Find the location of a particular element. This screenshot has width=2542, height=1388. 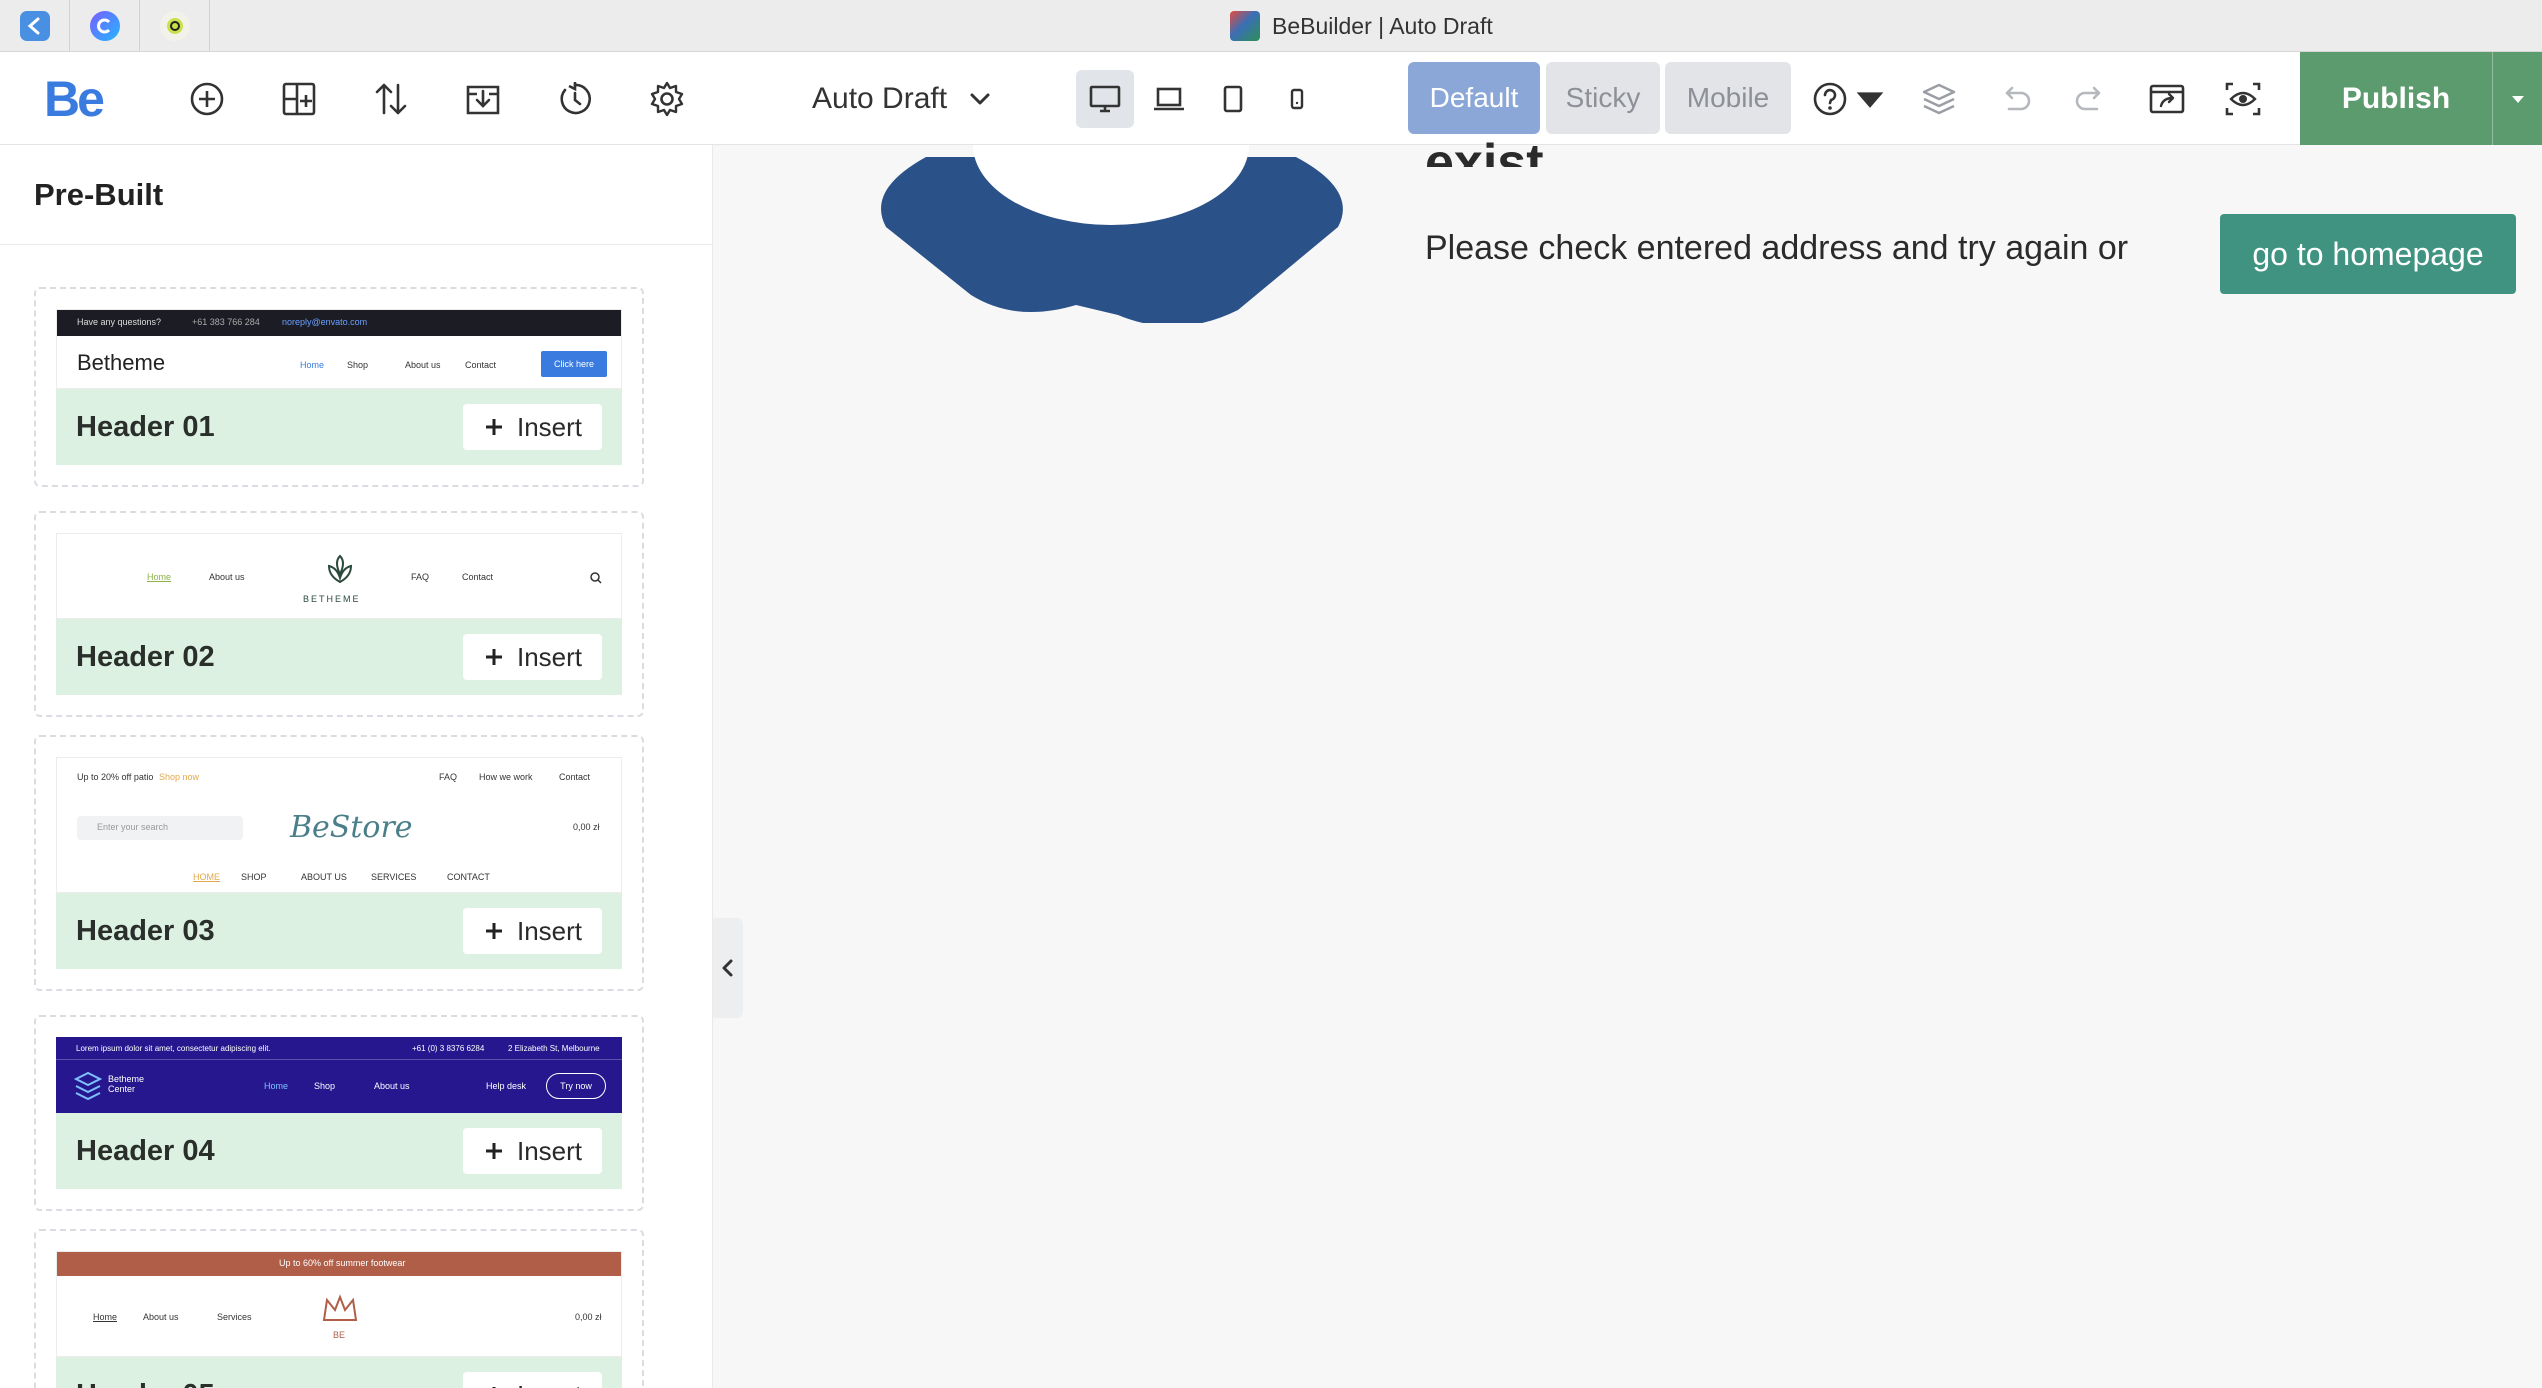

laptop-view-button is located at coordinates (1169, 99).